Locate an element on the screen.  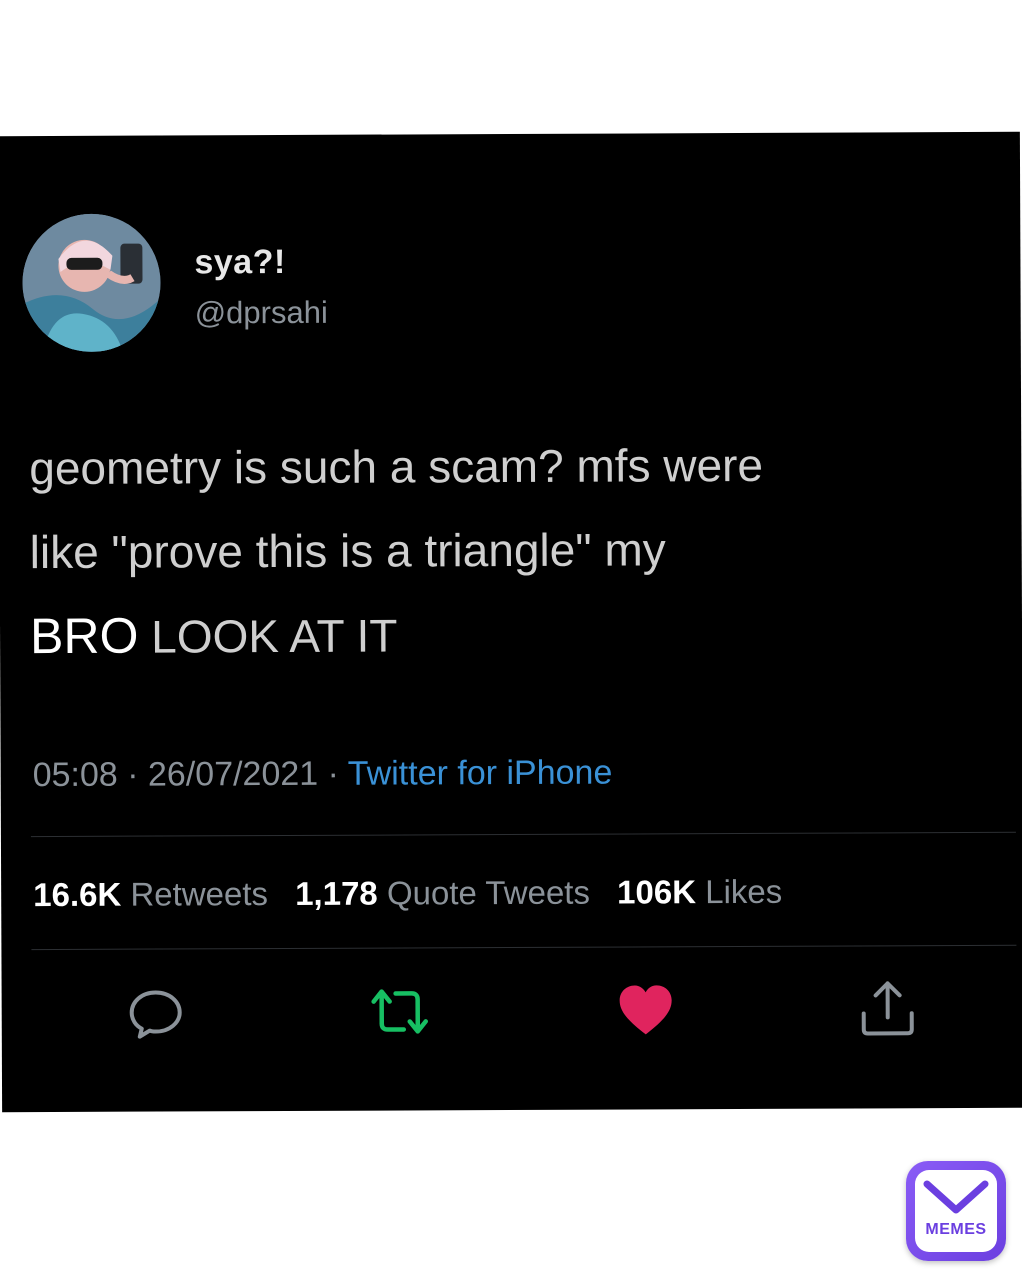
share-icon is located at coordinates (887, 1008).